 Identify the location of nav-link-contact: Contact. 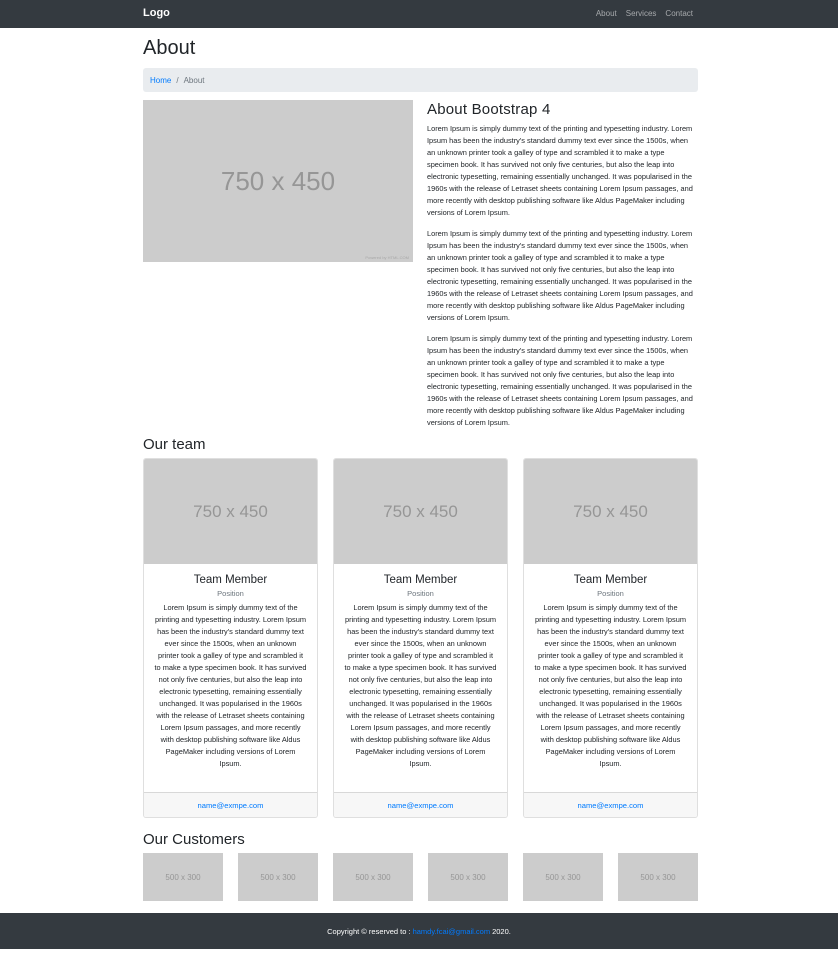
(679, 13).